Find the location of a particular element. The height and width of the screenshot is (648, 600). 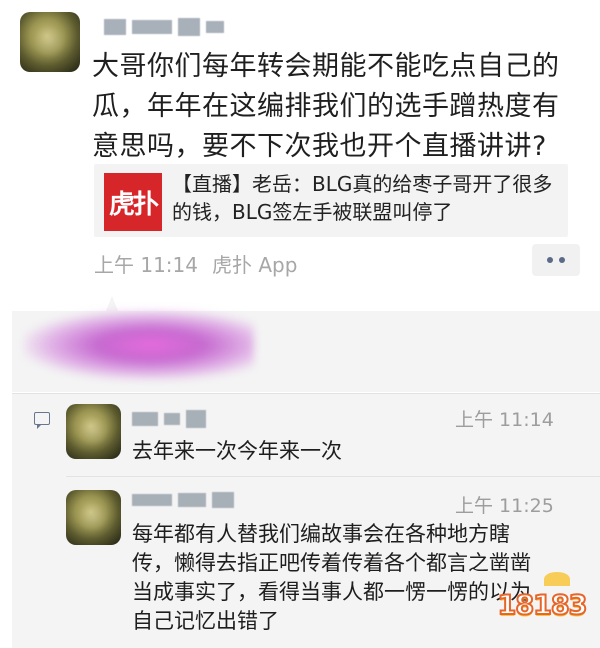

comment-text: 去年来一次今年来一次 is located at coordinates (237, 451).